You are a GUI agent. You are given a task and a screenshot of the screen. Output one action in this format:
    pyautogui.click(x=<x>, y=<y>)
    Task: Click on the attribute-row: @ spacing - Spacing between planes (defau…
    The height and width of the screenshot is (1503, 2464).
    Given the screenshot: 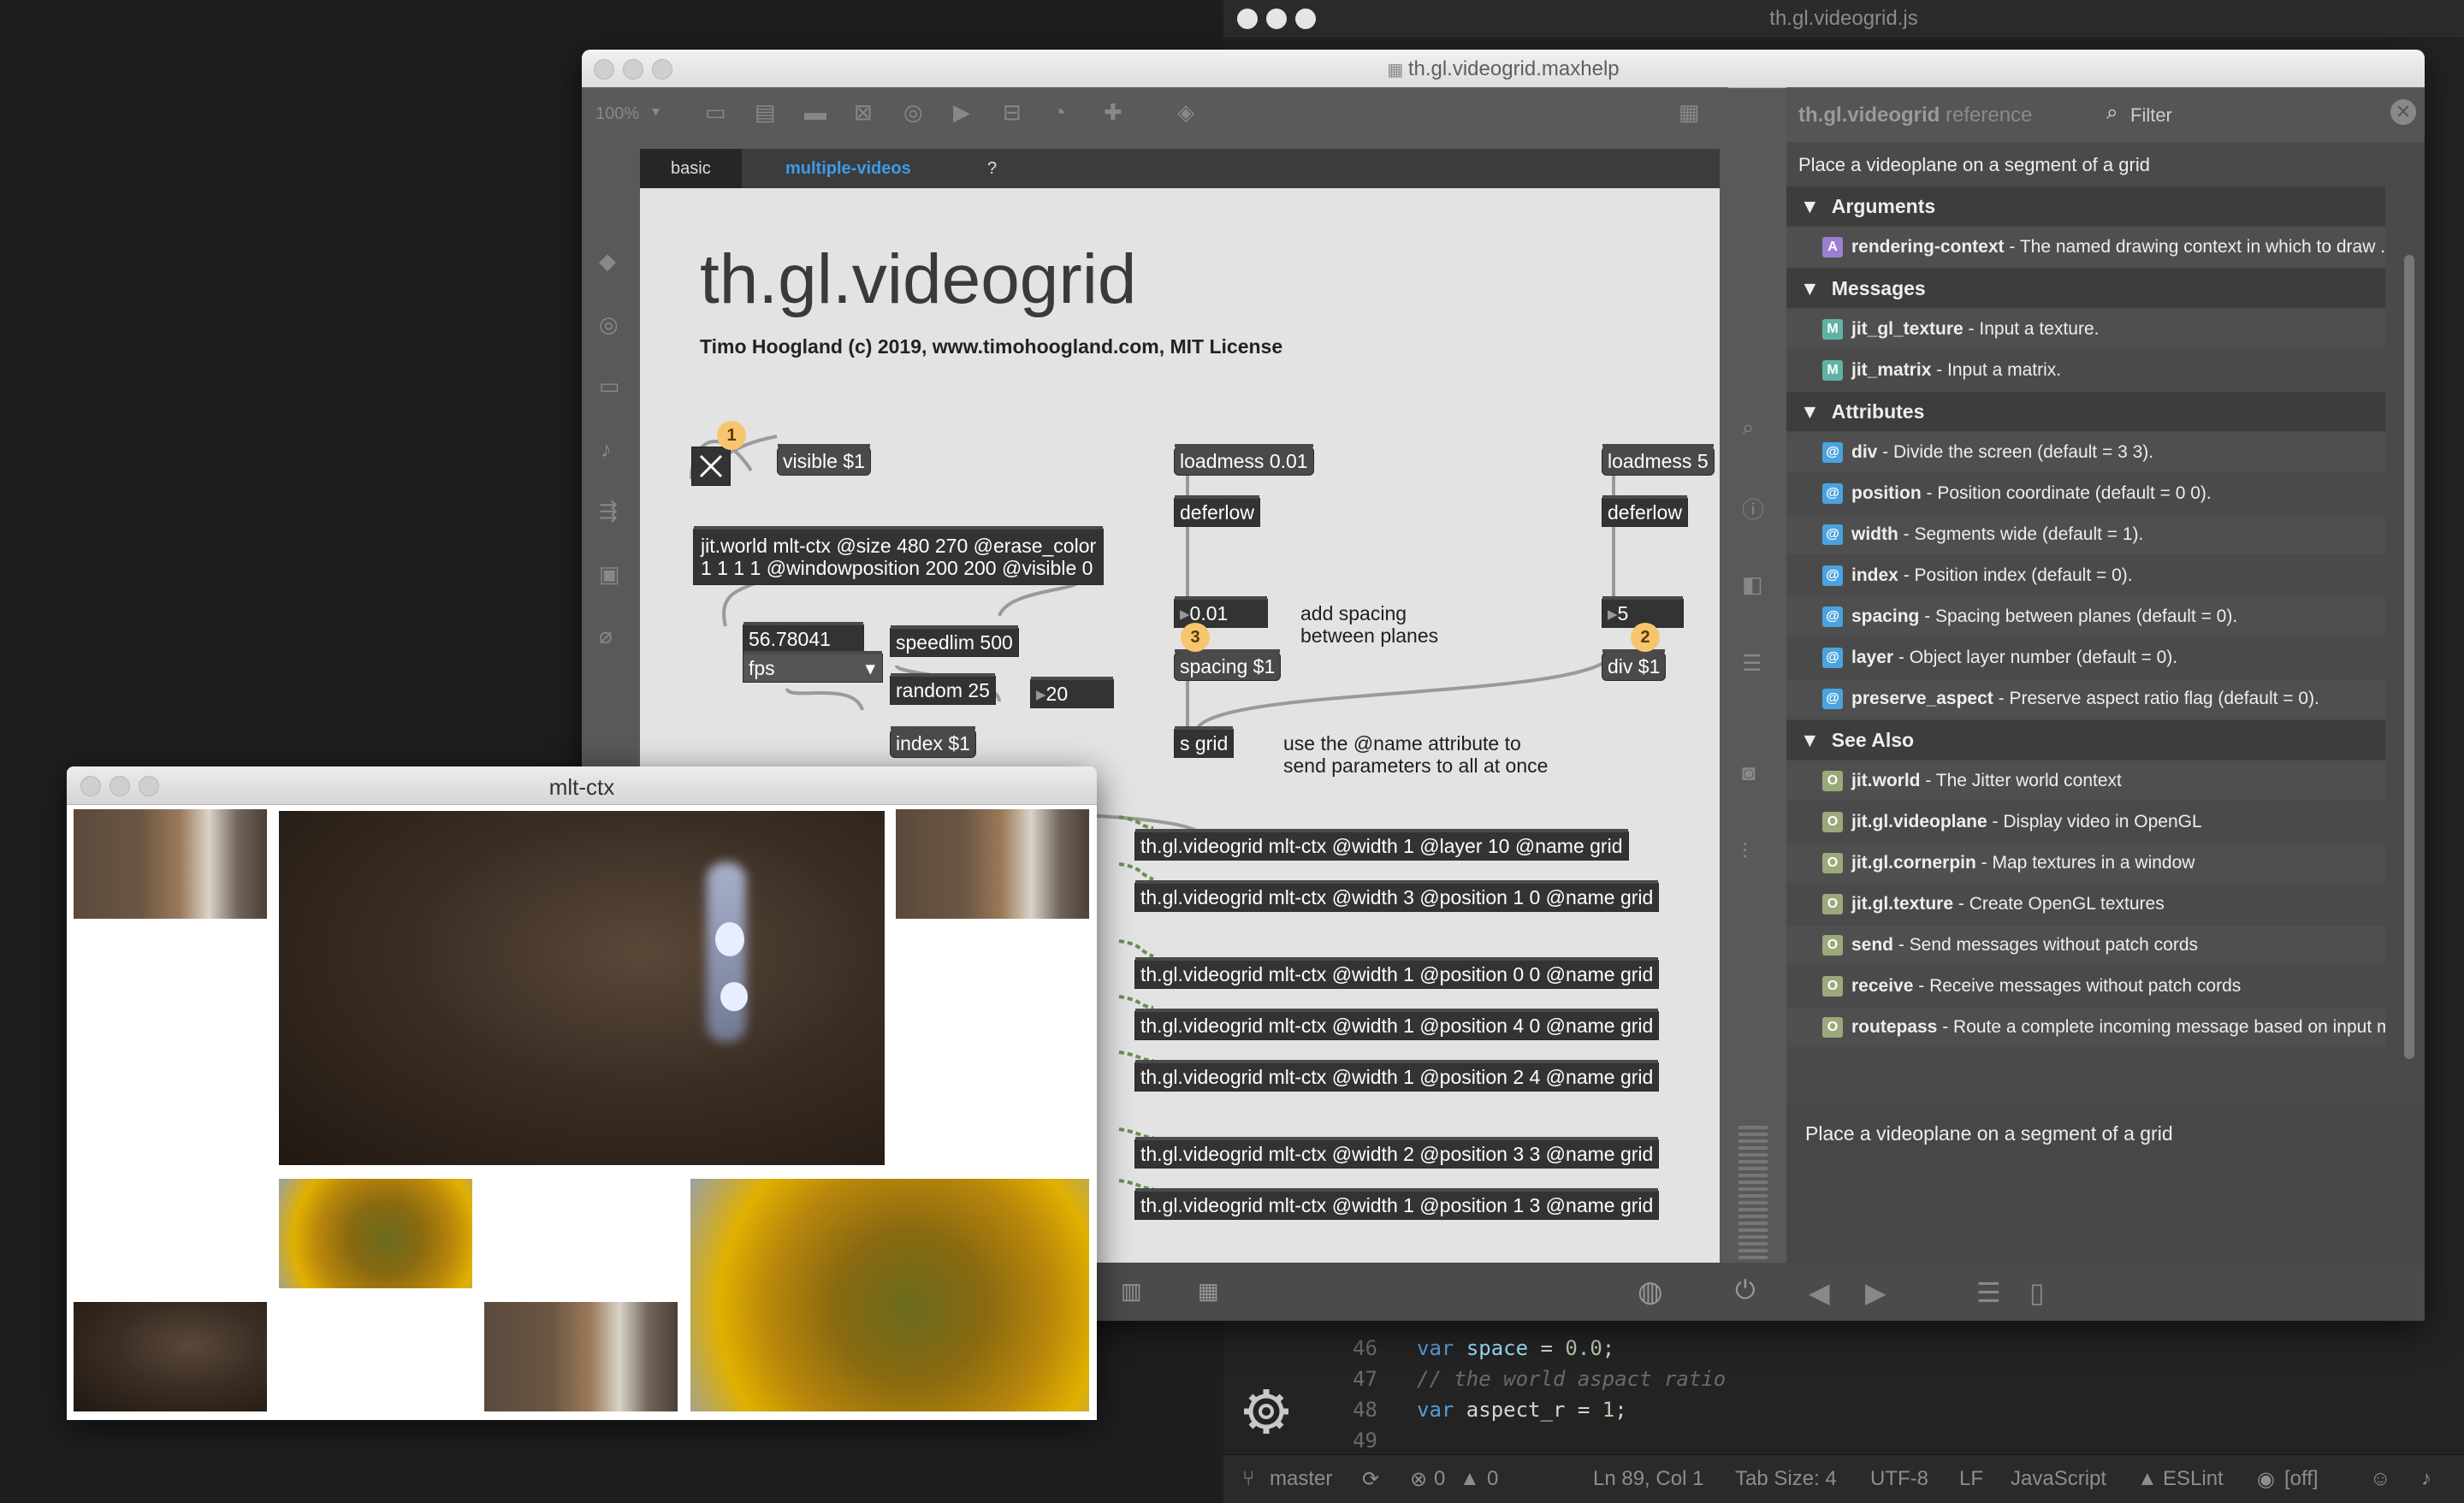 What is the action you would take?
    pyautogui.click(x=2085, y=616)
    